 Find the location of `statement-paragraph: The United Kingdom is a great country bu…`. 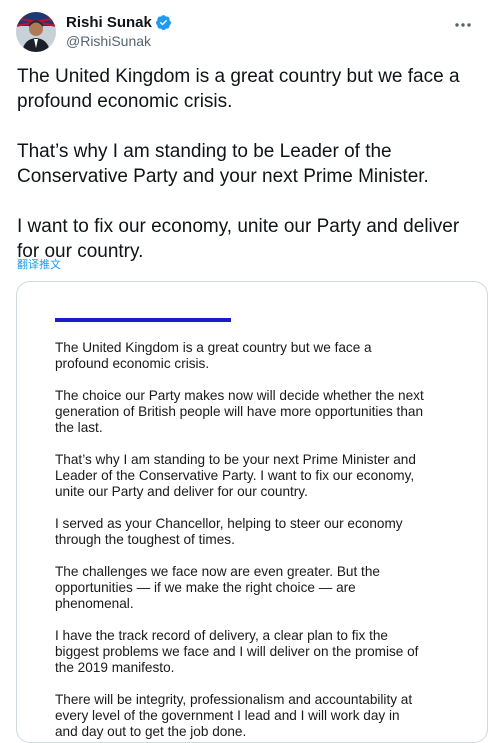

statement-paragraph: The United Kingdom is a great country bu… is located at coordinates (213, 355).